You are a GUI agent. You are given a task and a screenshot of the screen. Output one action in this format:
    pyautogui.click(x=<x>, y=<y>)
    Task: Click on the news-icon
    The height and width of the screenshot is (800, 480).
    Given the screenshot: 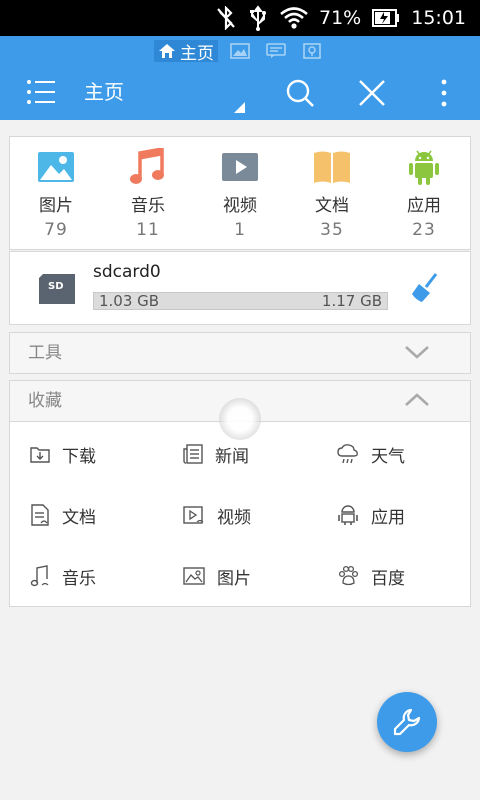 What is the action you would take?
    pyautogui.click(x=193, y=454)
    